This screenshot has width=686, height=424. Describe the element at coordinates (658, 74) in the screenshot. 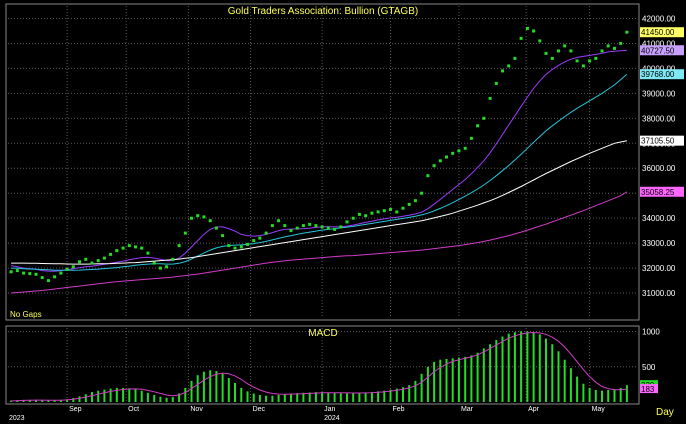

I see `last-value-label: 39768.00` at that location.